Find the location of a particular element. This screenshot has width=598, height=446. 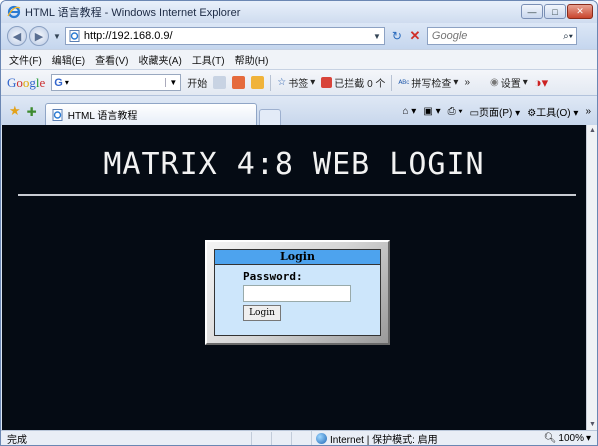

address-field: ▼ is located at coordinates (224, 36).